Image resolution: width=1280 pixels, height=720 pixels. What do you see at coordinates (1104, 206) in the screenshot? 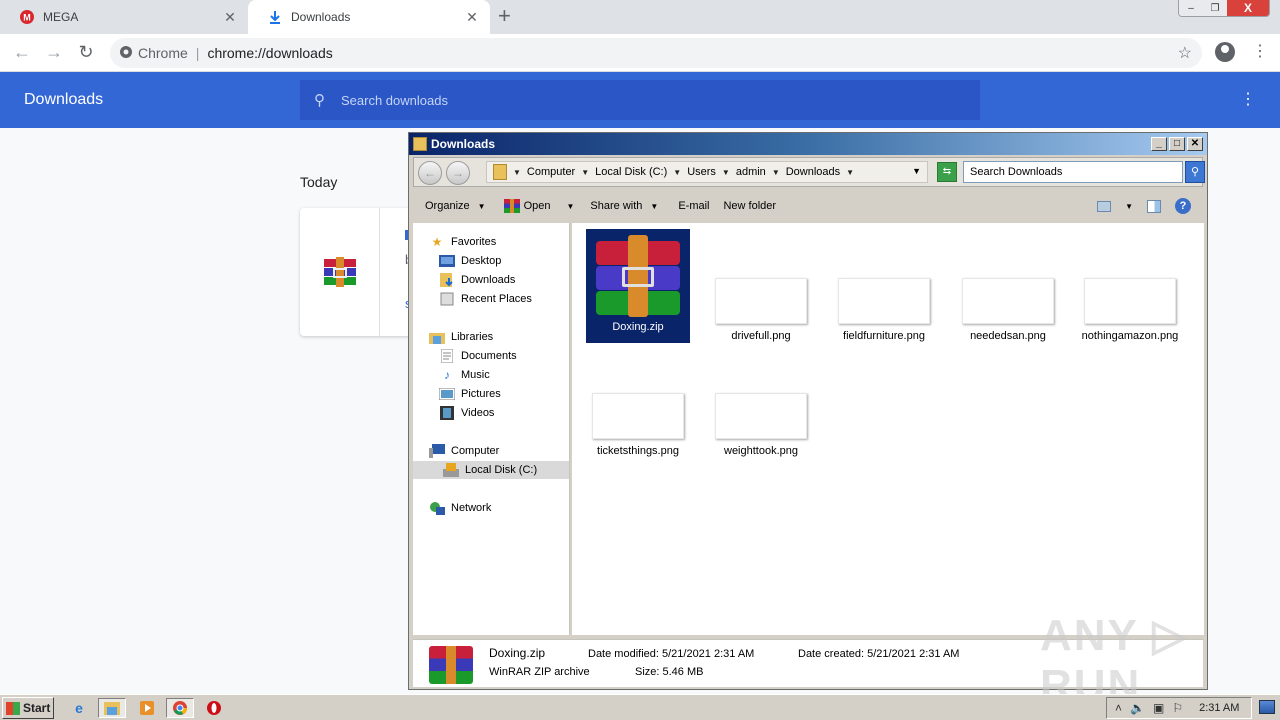
I see `change-view-icon` at bounding box center [1104, 206].